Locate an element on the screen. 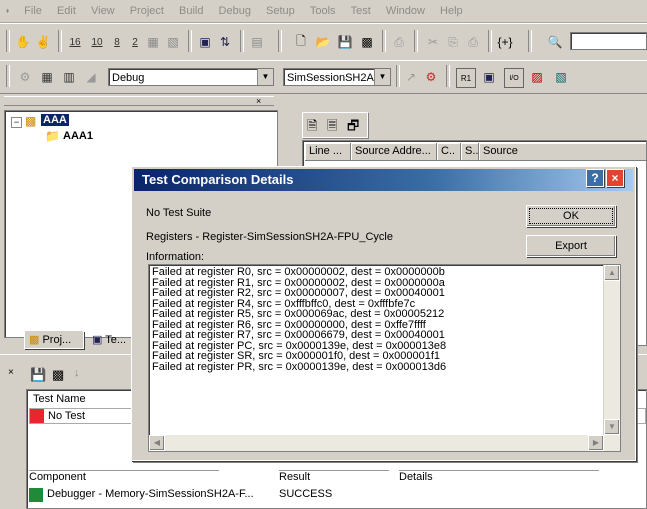 Image resolution: width=647 pixels, height=509 pixels. cut-icon: ✂ is located at coordinates (433, 42).